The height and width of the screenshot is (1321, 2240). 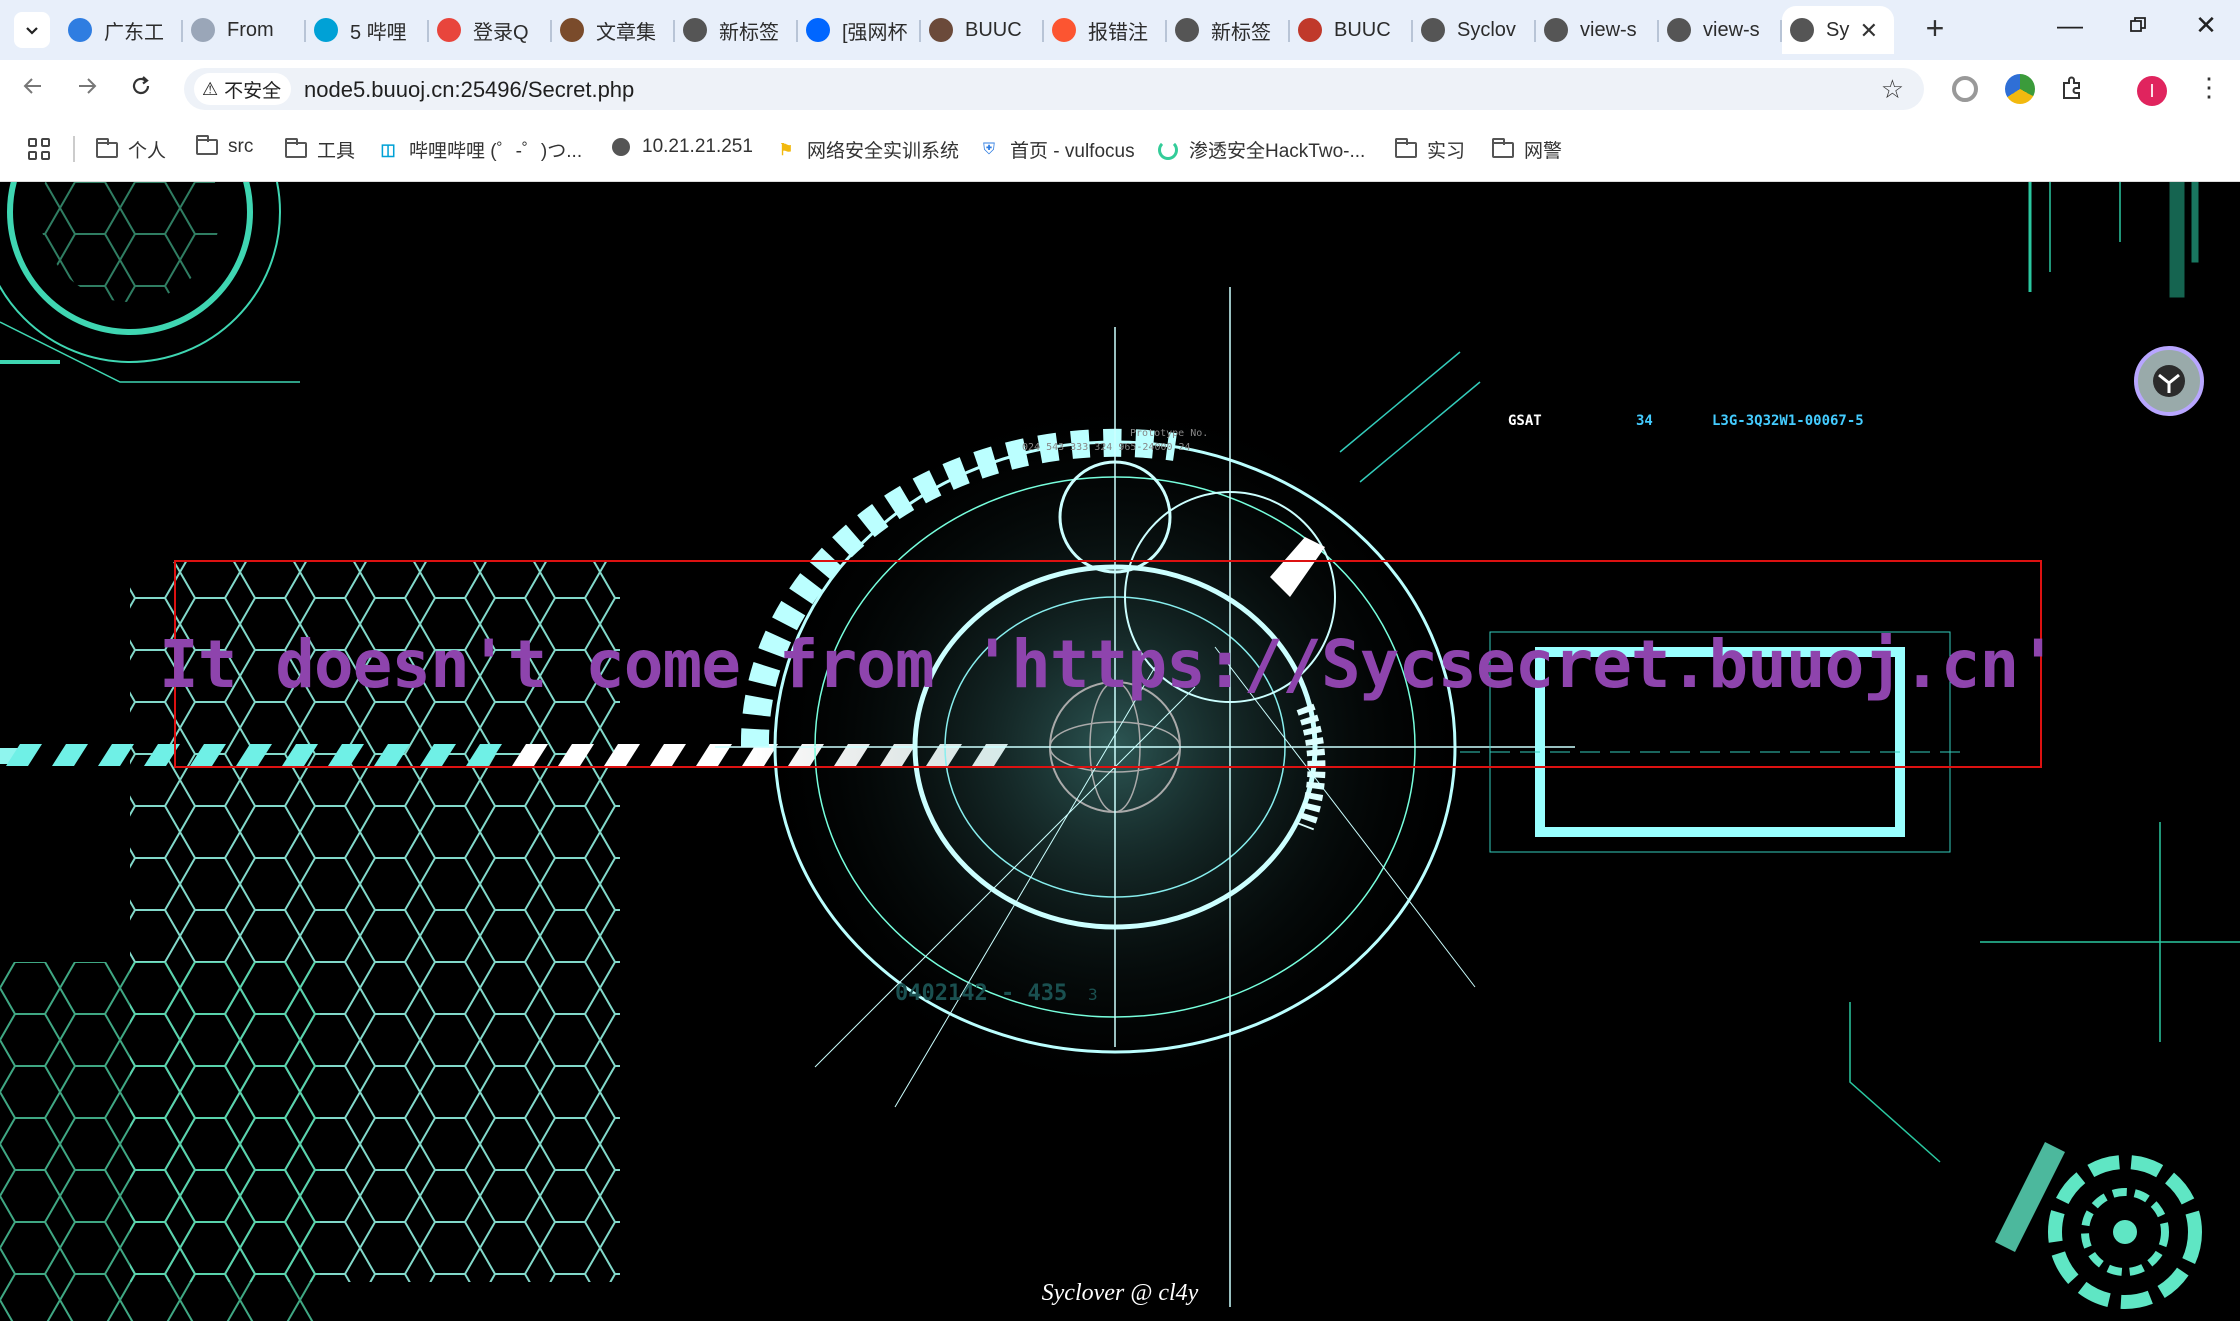 I want to click on tab-title: [强网杯, so click(x=875, y=32).